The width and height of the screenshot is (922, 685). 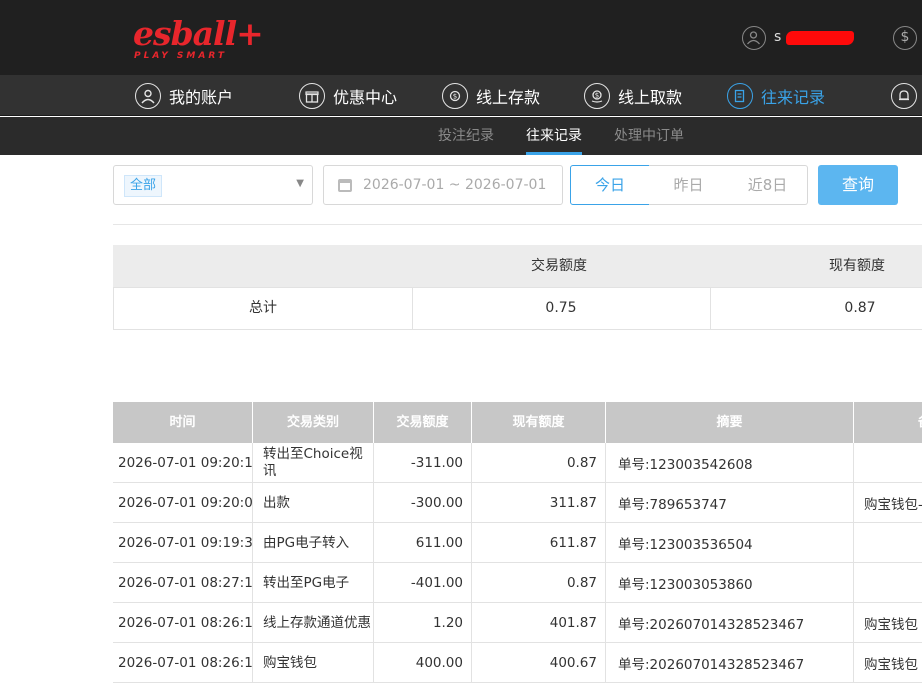 I want to click on nav-label: 往来记录, so click(x=793, y=97).